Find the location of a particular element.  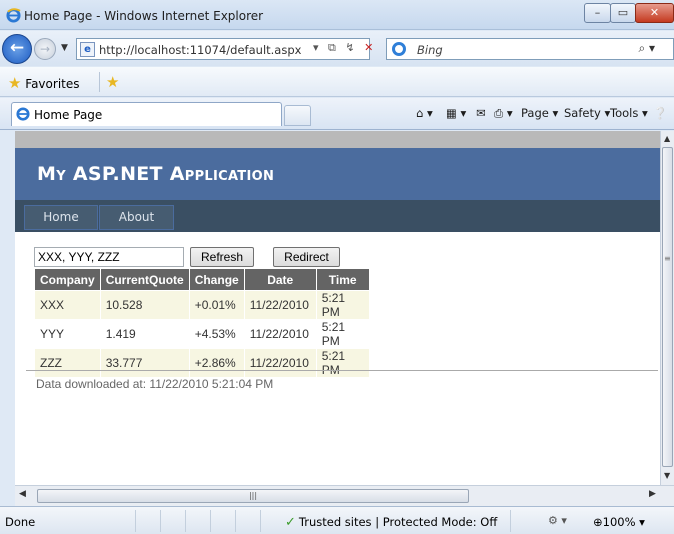

print-icon: ⎙ ▾ is located at coordinates (503, 113).